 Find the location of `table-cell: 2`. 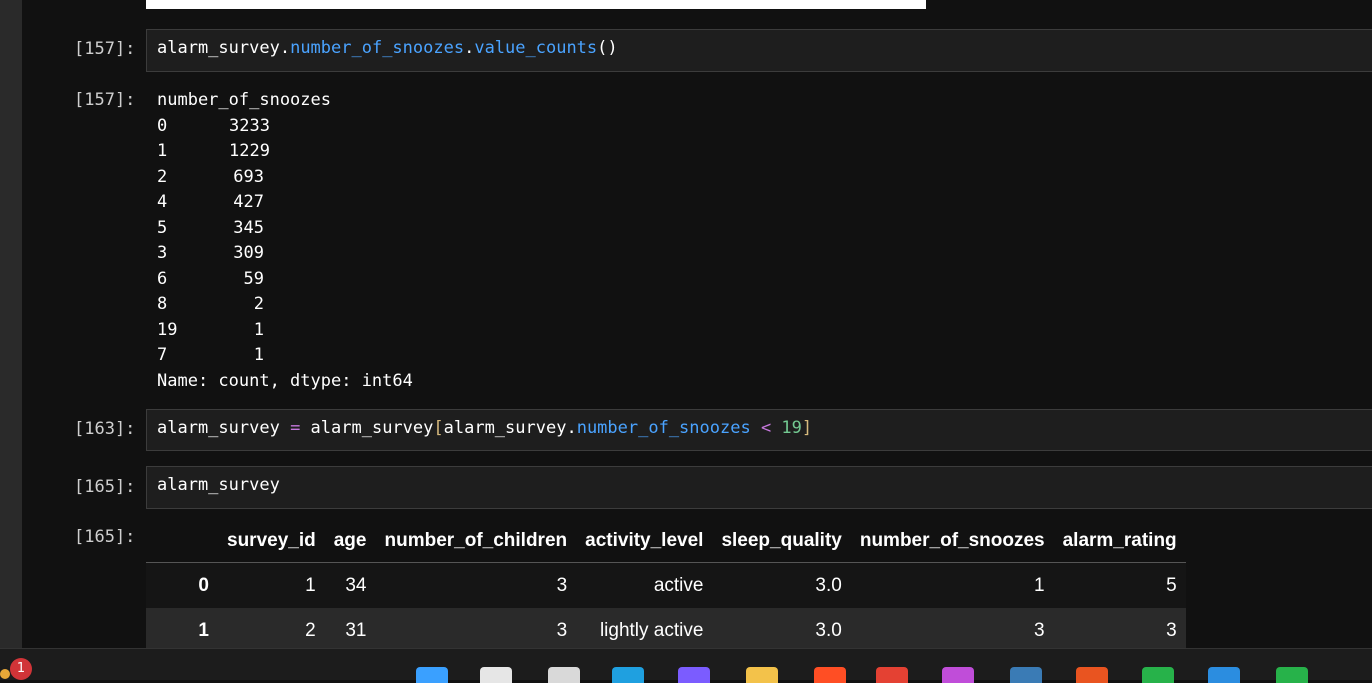

table-cell: 2 is located at coordinates (310, 630).